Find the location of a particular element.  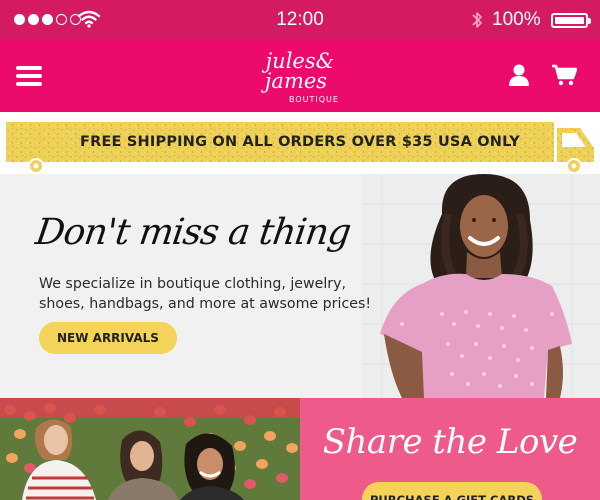

brand-logo: jules& james BOUTIQUE is located at coordinates (300, 76).